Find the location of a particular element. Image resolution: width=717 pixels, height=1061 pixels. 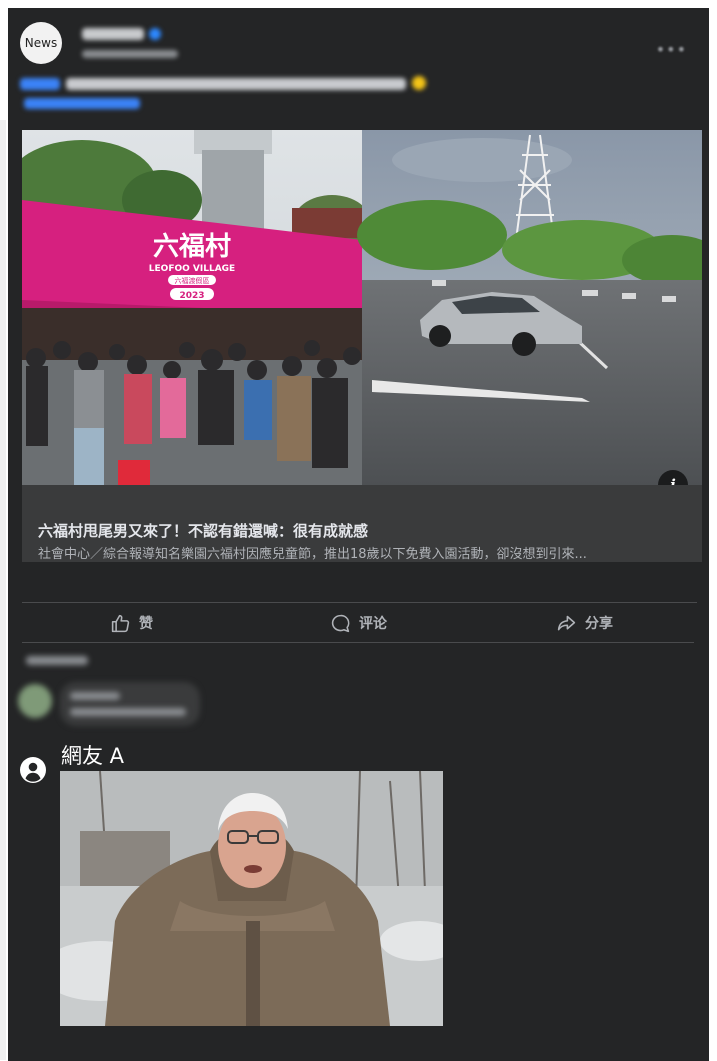

thumbs-up-icon is located at coordinates (120, 623).